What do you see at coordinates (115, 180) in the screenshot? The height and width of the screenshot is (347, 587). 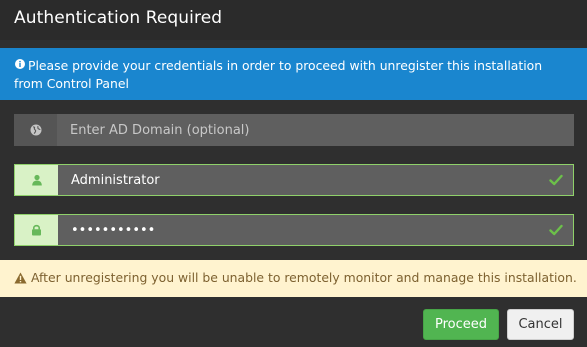 I see `username-input: Administrator` at bounding box center [115, 180].